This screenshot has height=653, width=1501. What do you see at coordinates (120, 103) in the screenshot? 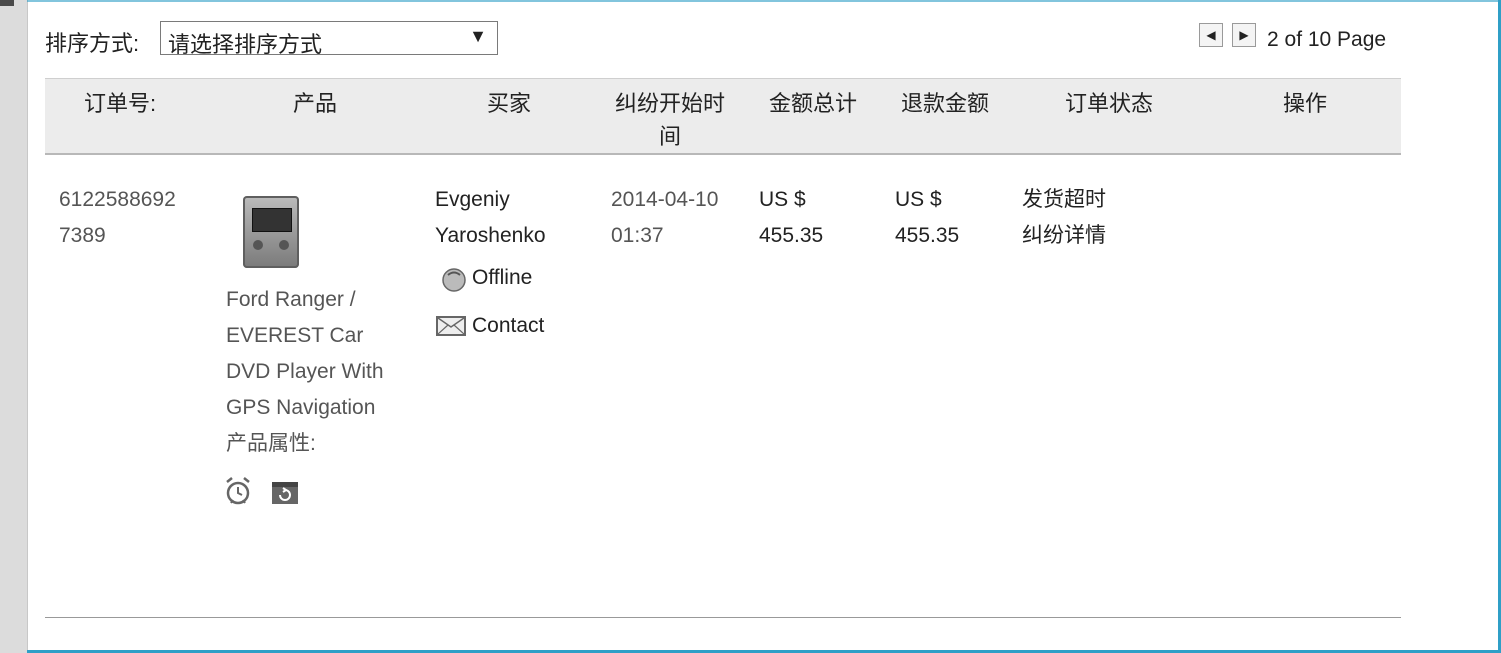
I see `header-order-no: 订单号:` at bounding box center [120, 103].